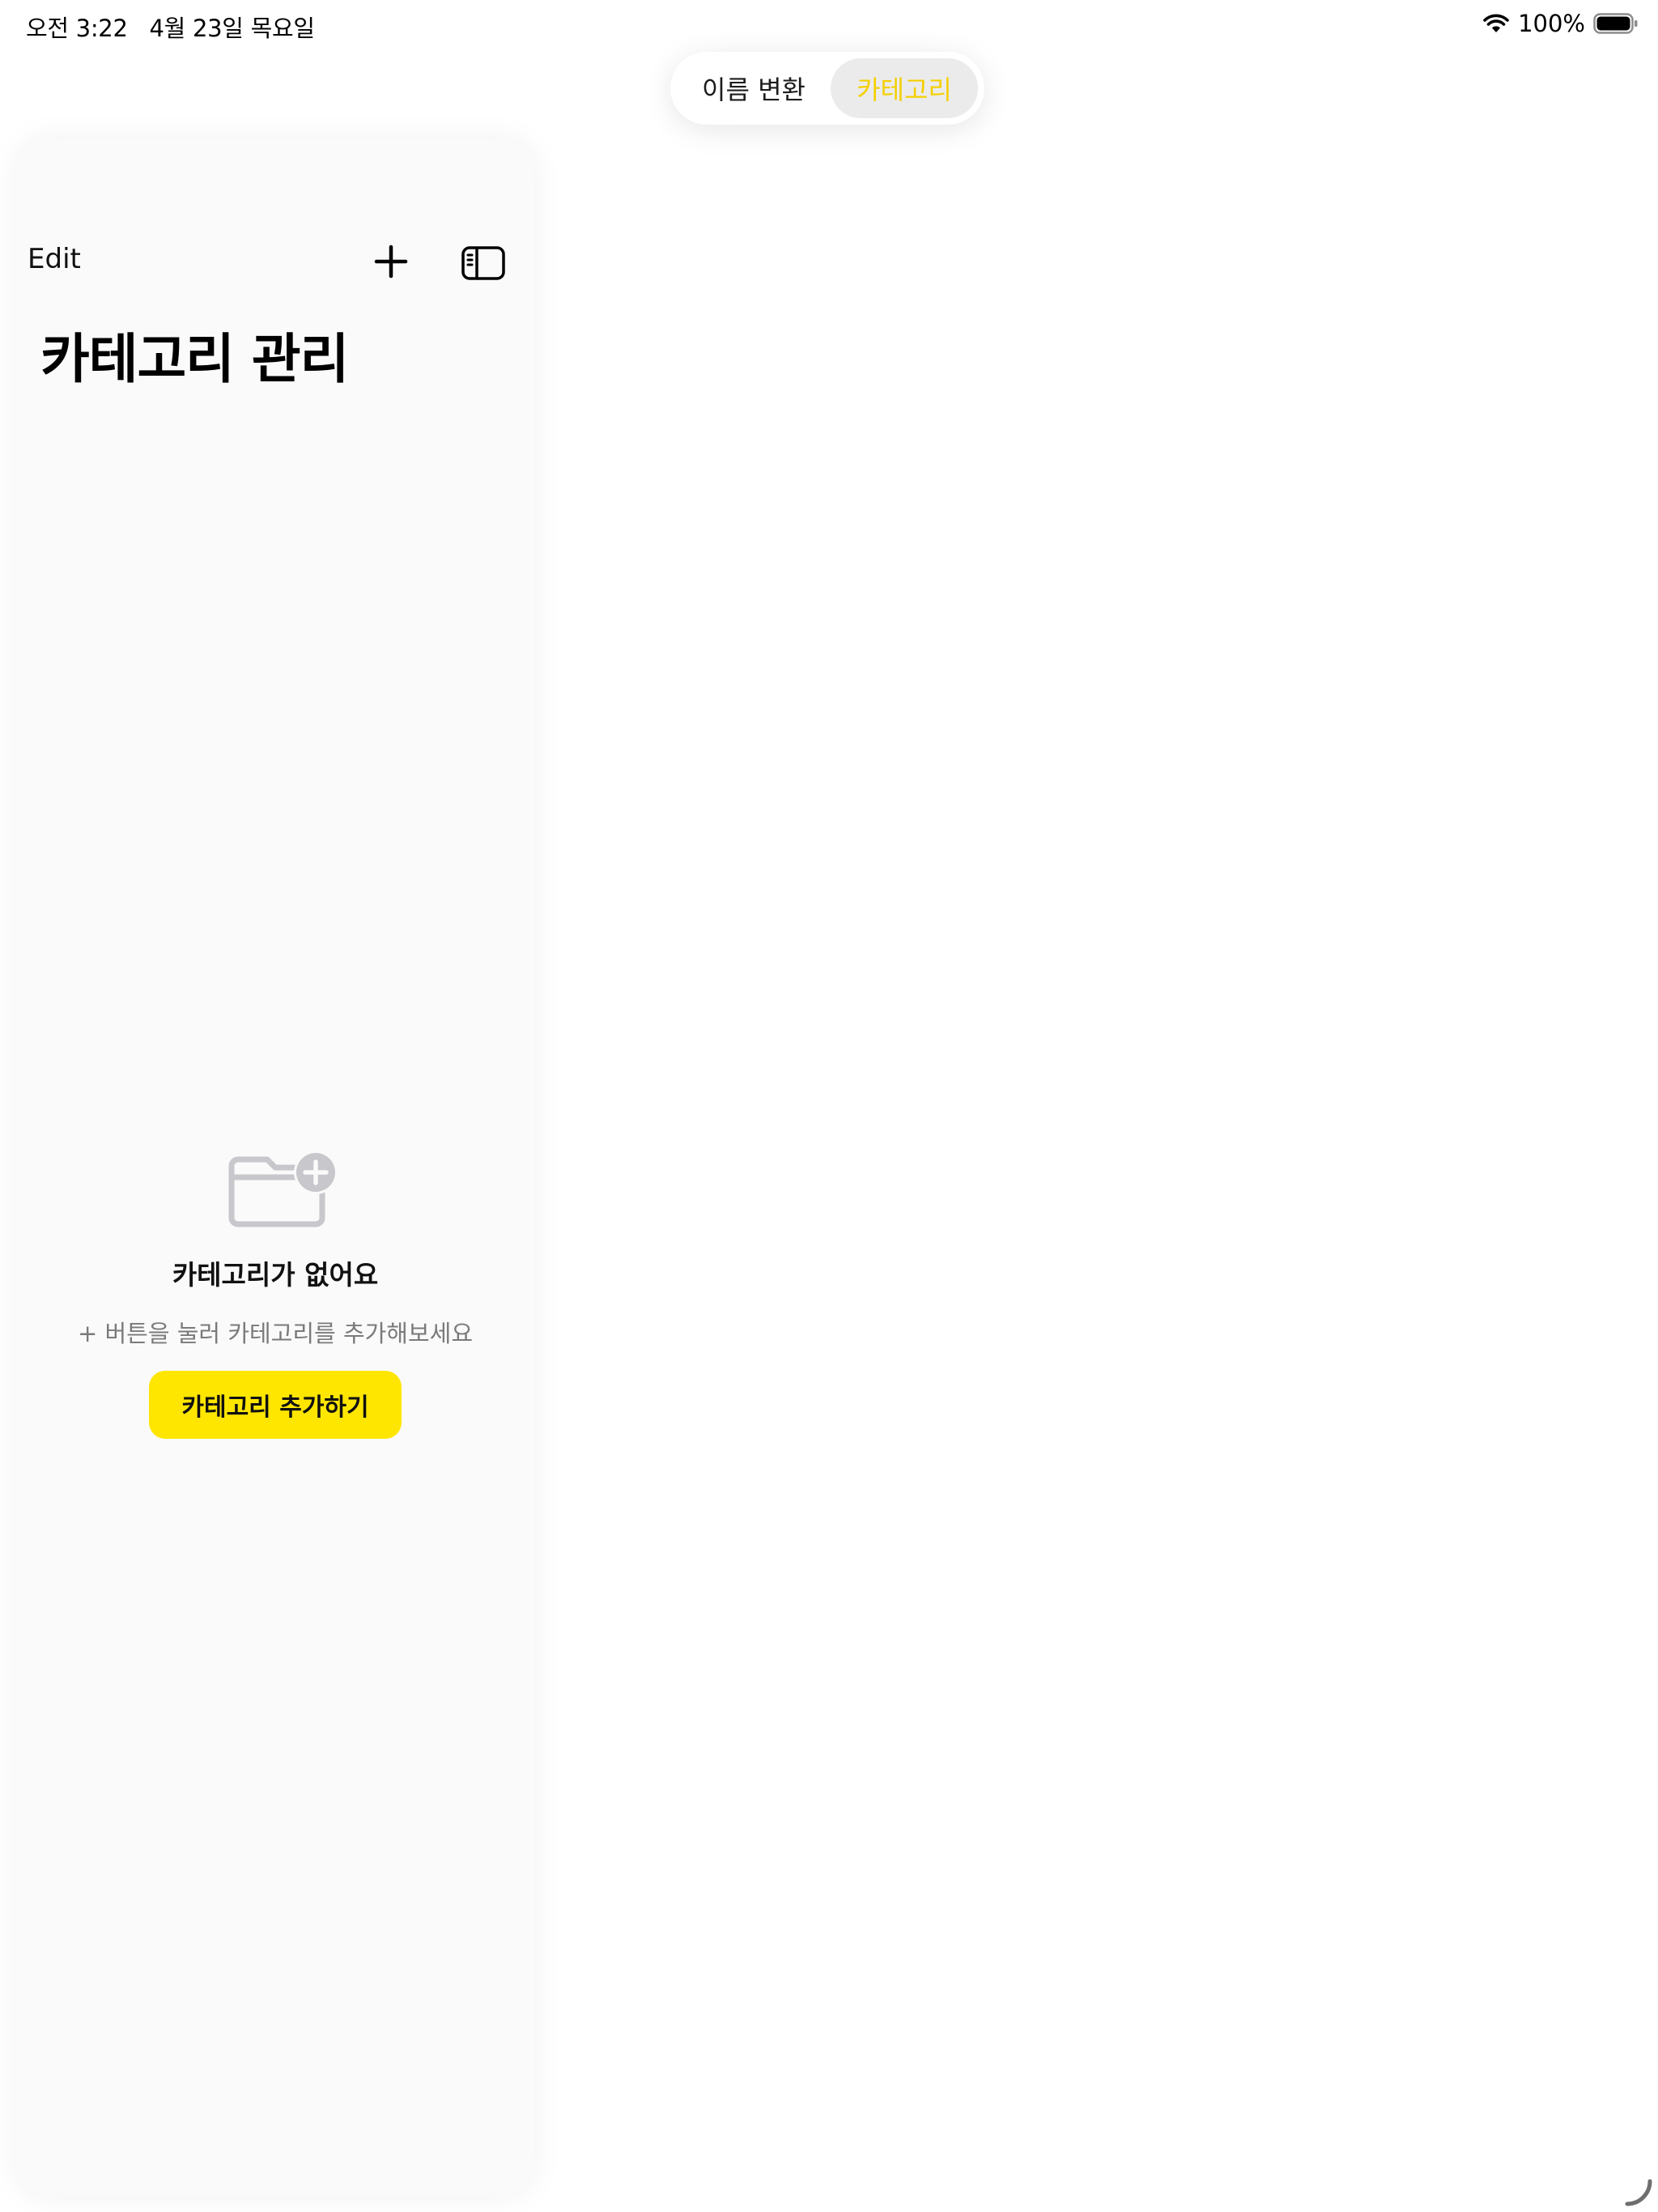 The width and height of the screenshot is (1658, 2212). I want to click on tab-category: 카테고리, so click(904, 88).